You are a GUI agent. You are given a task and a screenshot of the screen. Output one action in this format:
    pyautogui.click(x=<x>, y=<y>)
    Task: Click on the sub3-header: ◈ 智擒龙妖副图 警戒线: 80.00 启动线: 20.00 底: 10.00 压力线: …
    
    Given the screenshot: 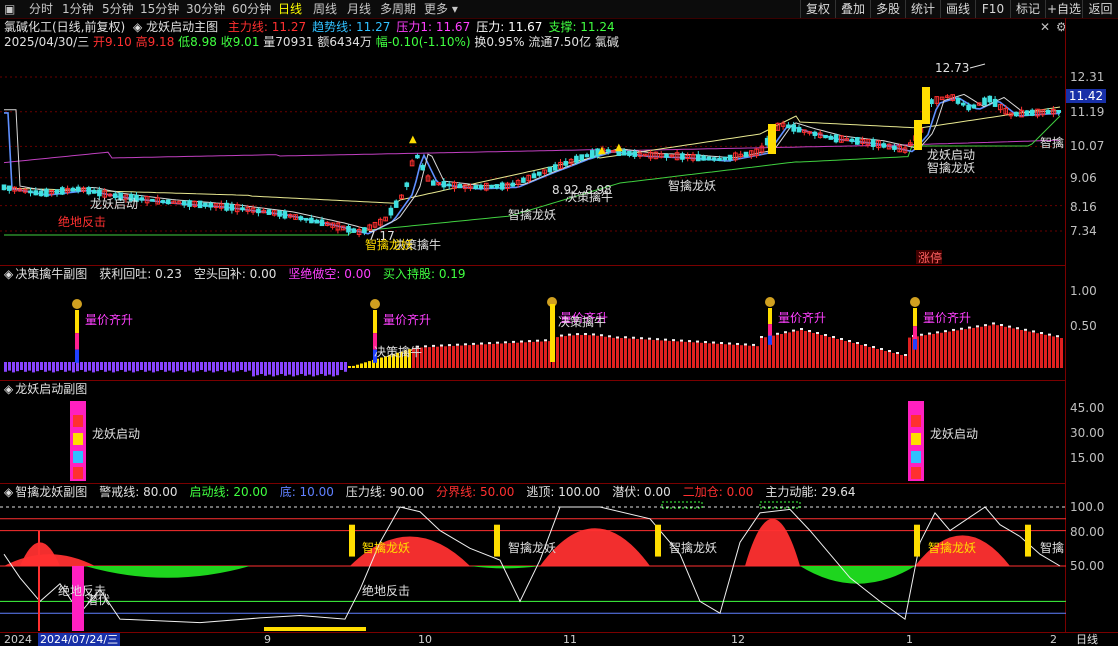 What is the action you would take?
    pyautogui.click(x=434, y=492)
    